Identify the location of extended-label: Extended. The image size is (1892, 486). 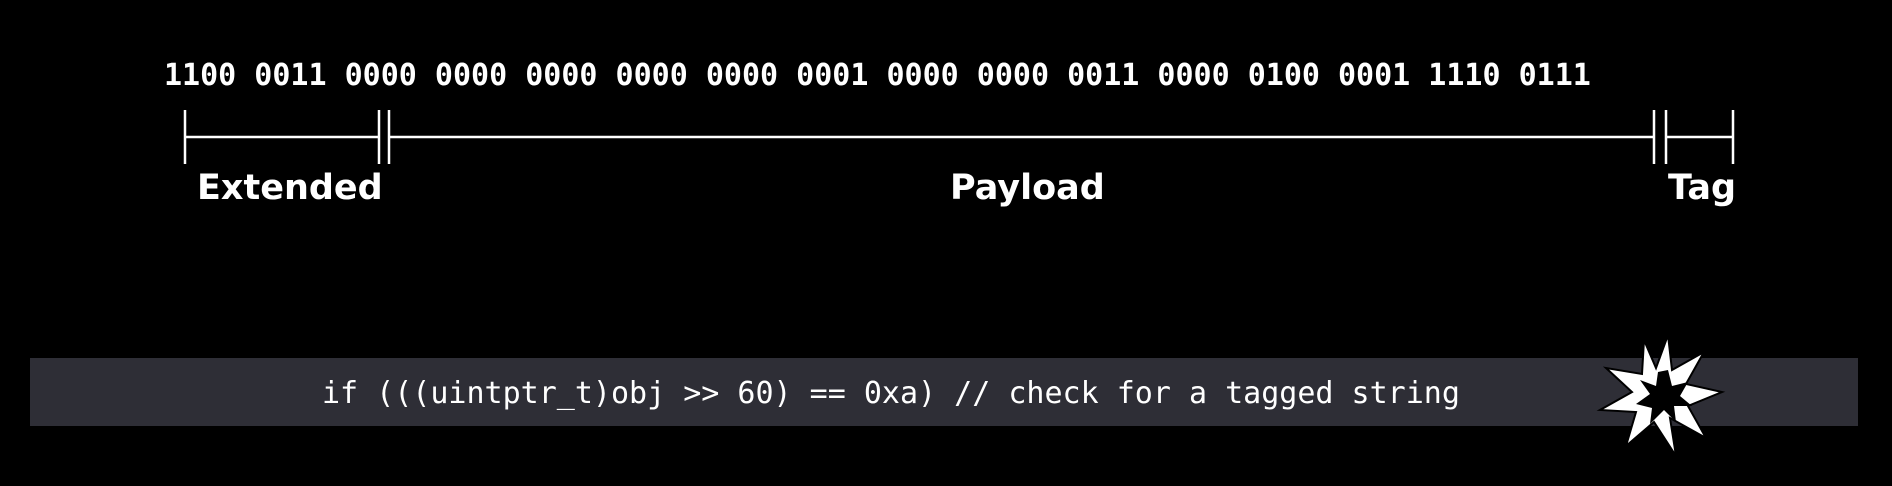
(290, 188).